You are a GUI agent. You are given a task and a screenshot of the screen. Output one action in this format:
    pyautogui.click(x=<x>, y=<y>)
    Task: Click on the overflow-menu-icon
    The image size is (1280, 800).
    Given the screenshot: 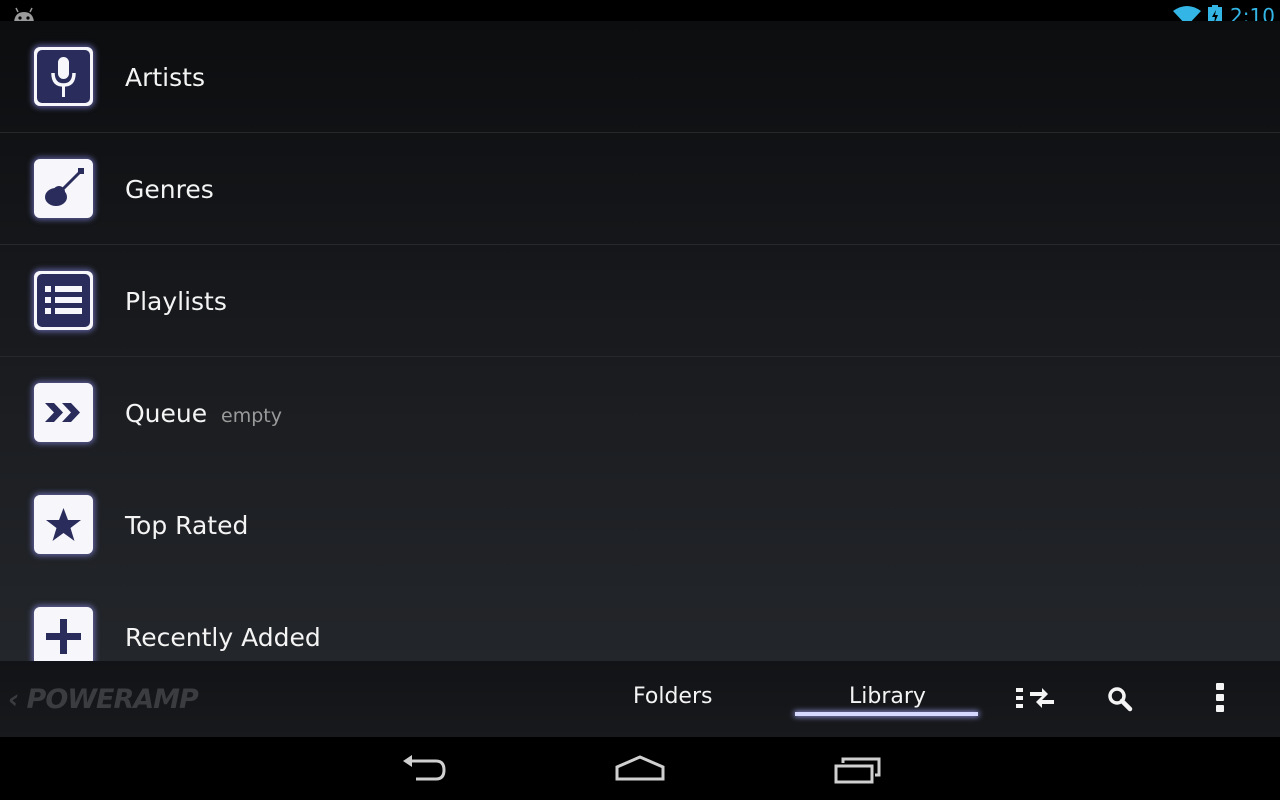 What is the action you would take?
    pyautogui.click(x=1220, y=698)
    